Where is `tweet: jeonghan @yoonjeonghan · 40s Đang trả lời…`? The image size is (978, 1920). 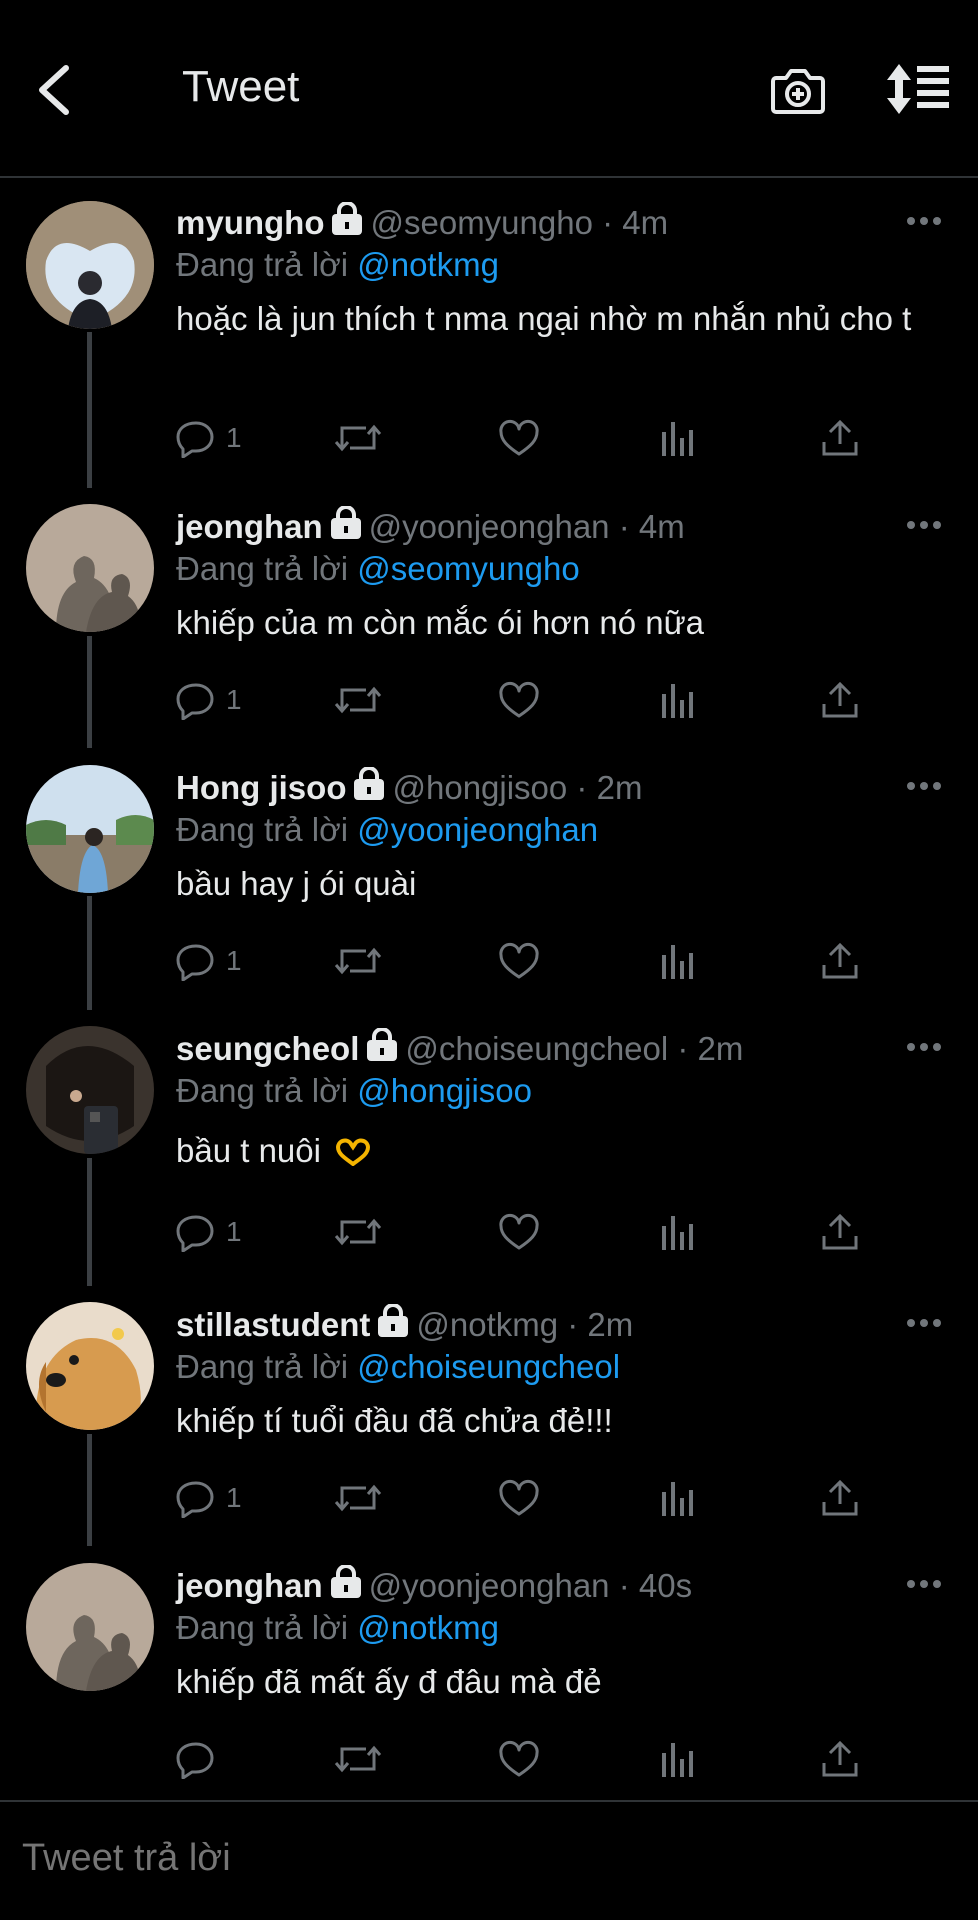 tweet: jeonghan @yoonjeonghan · 40s Đang trả lời… is located at coordinates (489, 1671).